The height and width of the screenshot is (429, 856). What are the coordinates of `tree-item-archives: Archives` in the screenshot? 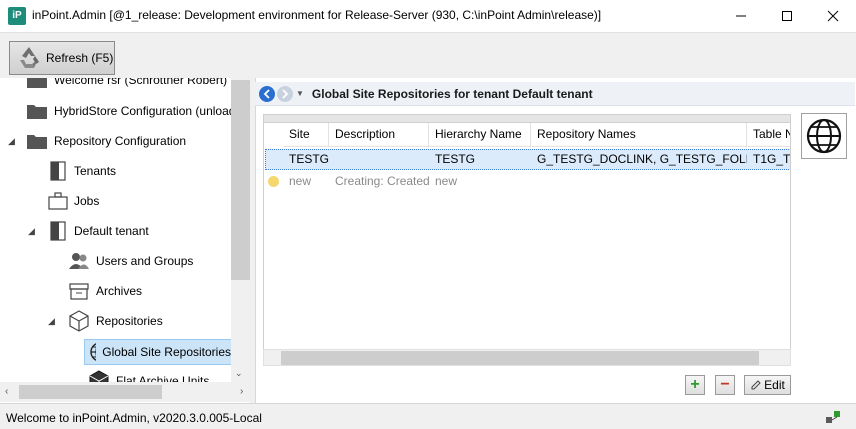 It's located at (105, 291).